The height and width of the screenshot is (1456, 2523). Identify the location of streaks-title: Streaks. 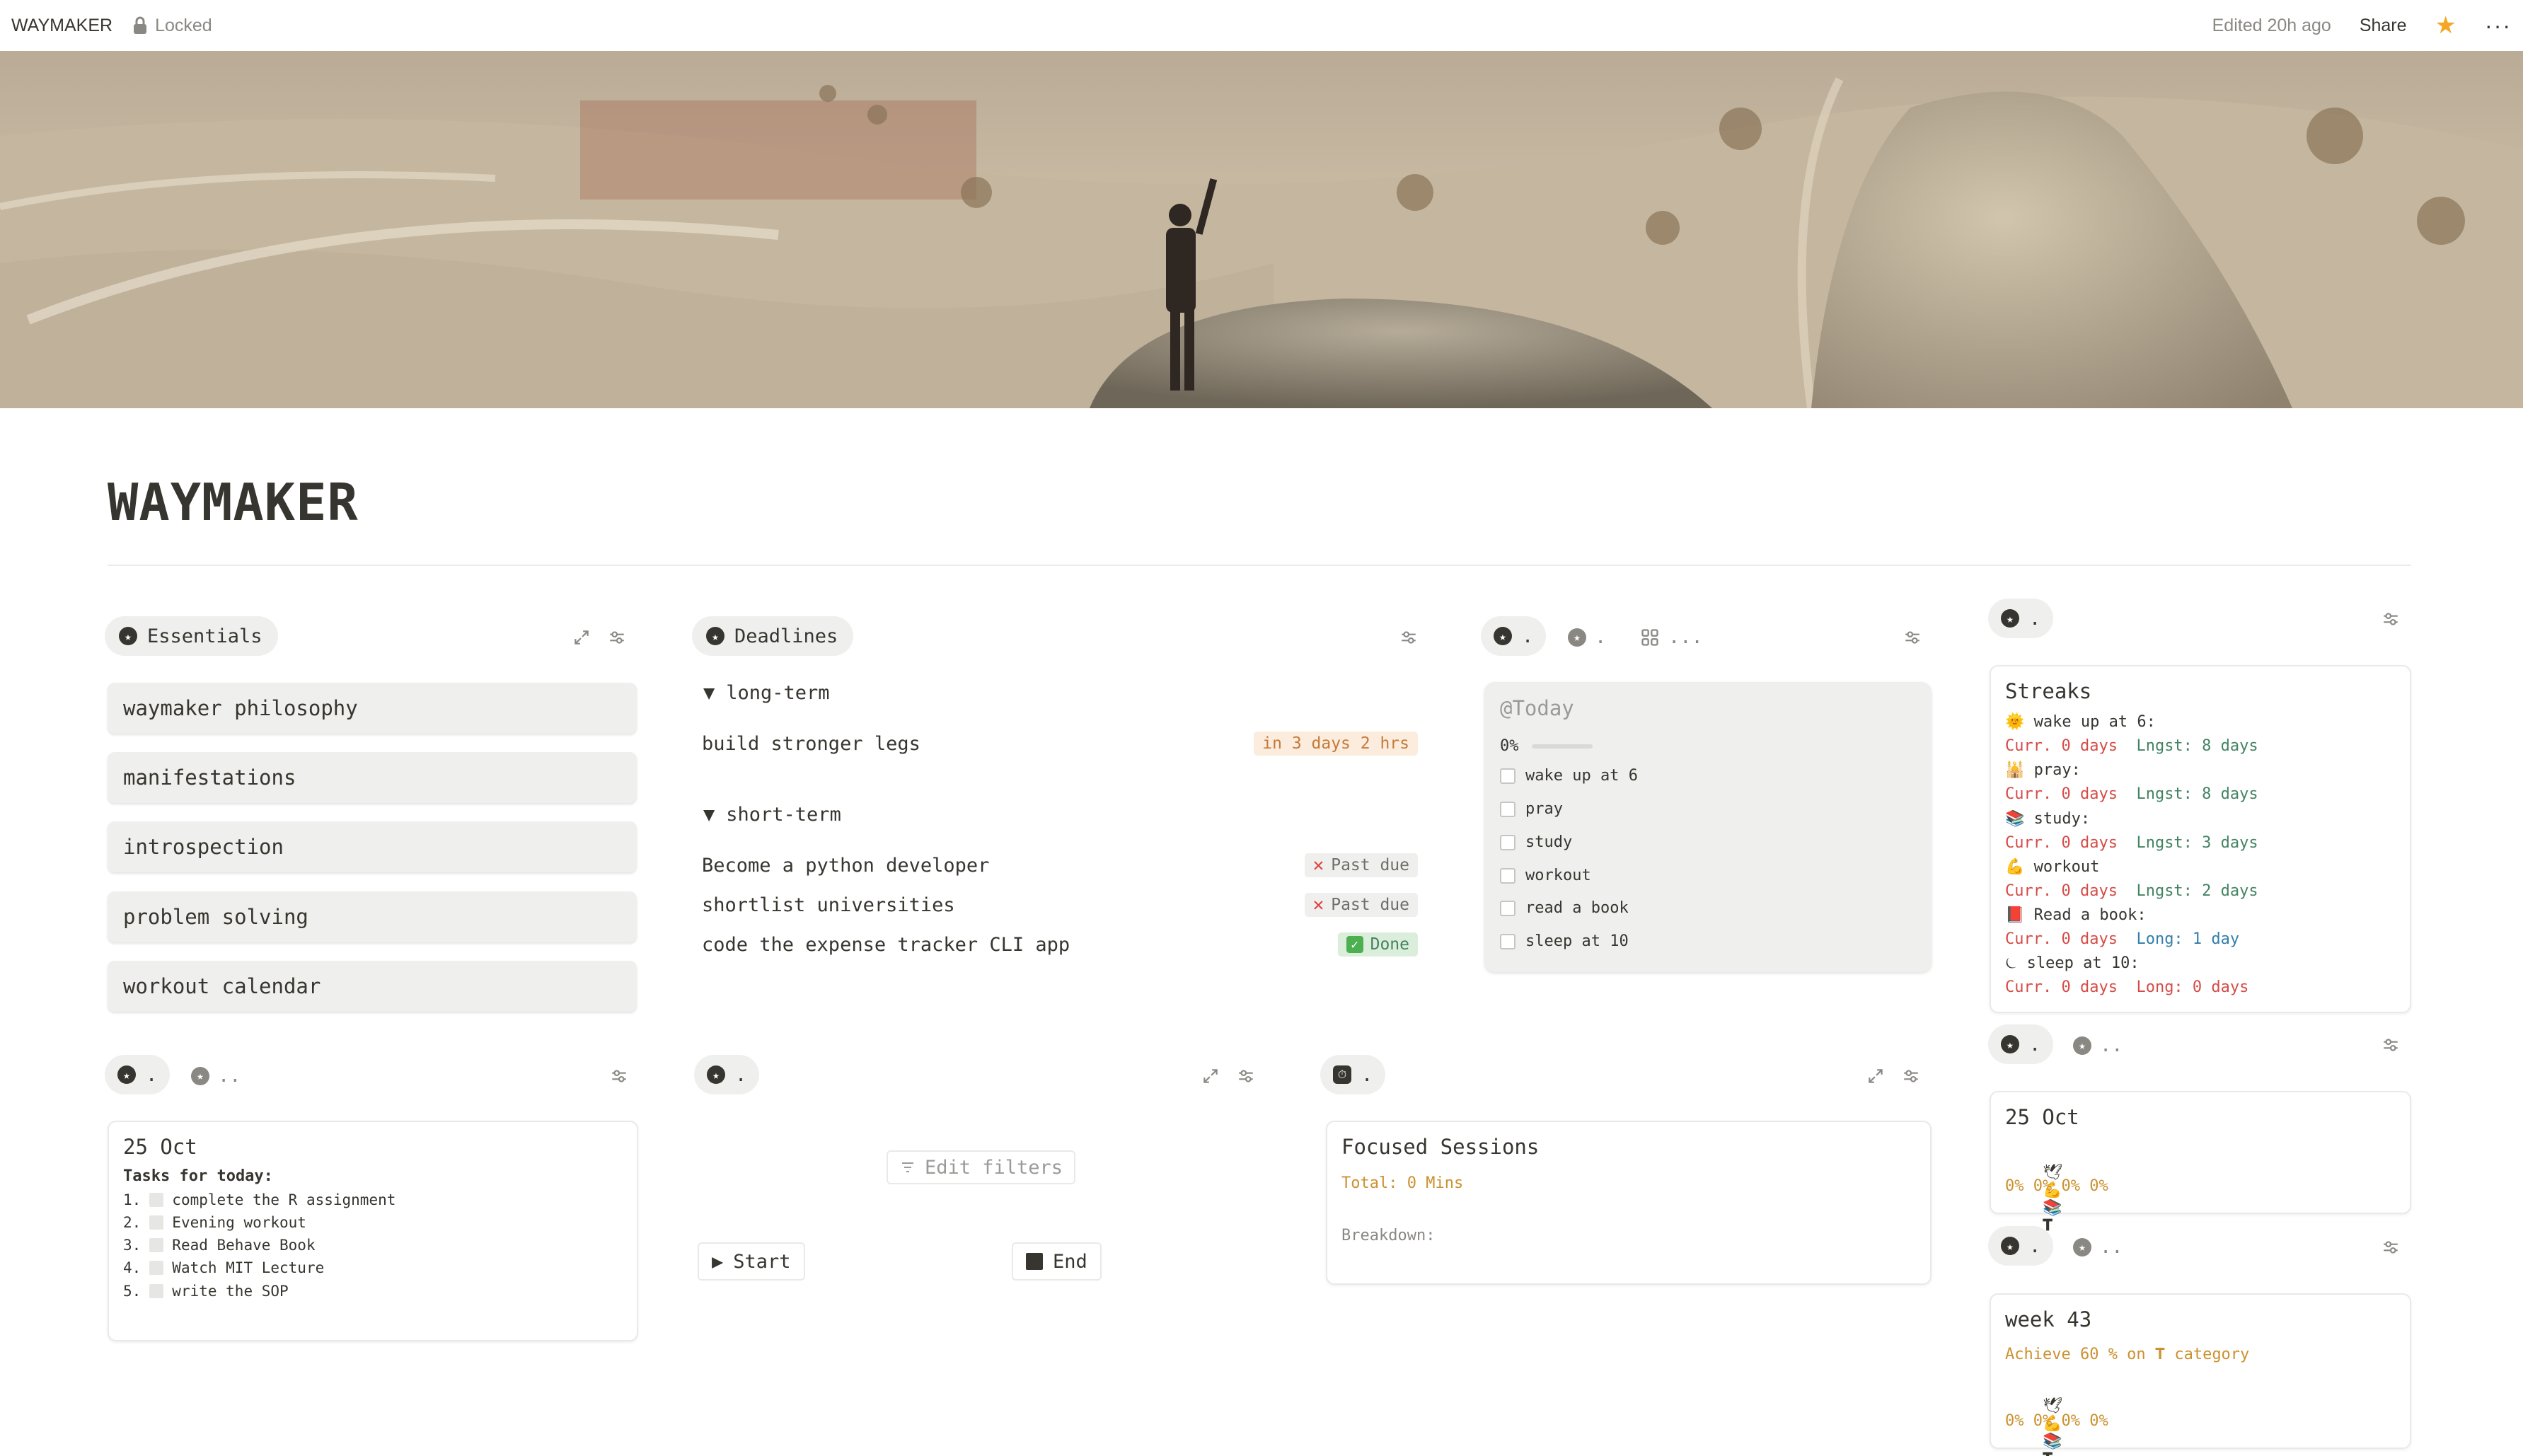
(2048, 691).